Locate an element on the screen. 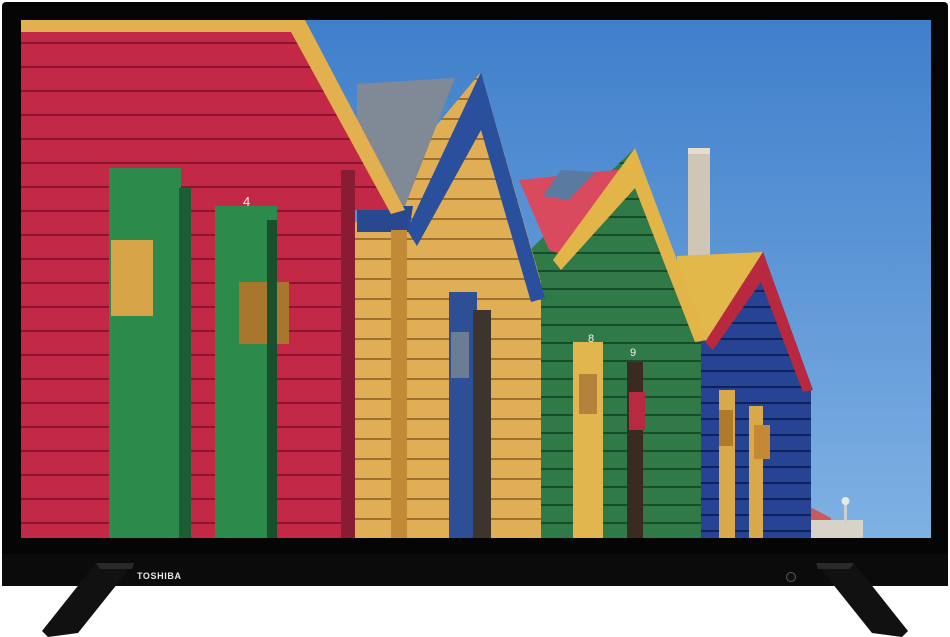 Image resolution: width=950 pixels, height=637 pixels. toshiba-logo: TOSHIBA is located at coordinates (159, 576).